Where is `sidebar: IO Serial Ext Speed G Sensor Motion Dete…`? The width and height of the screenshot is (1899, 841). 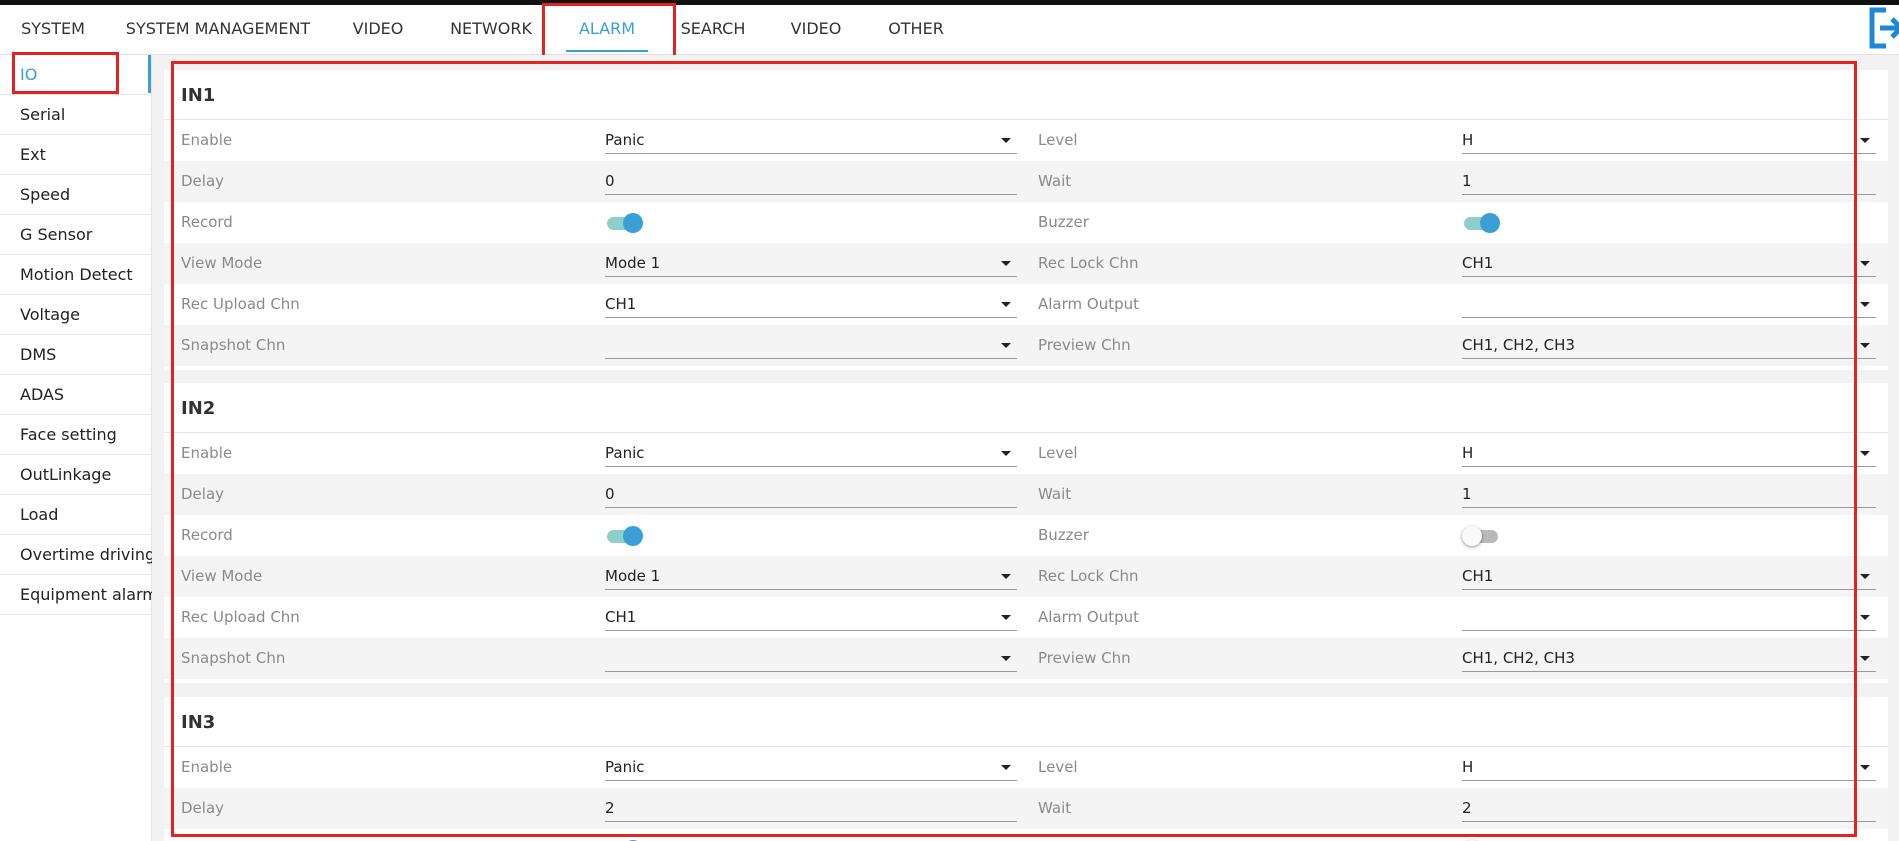 sidebar: IO Serial Ext Speed G Sensor Motion Dete… is located at coordinates (79, 448).